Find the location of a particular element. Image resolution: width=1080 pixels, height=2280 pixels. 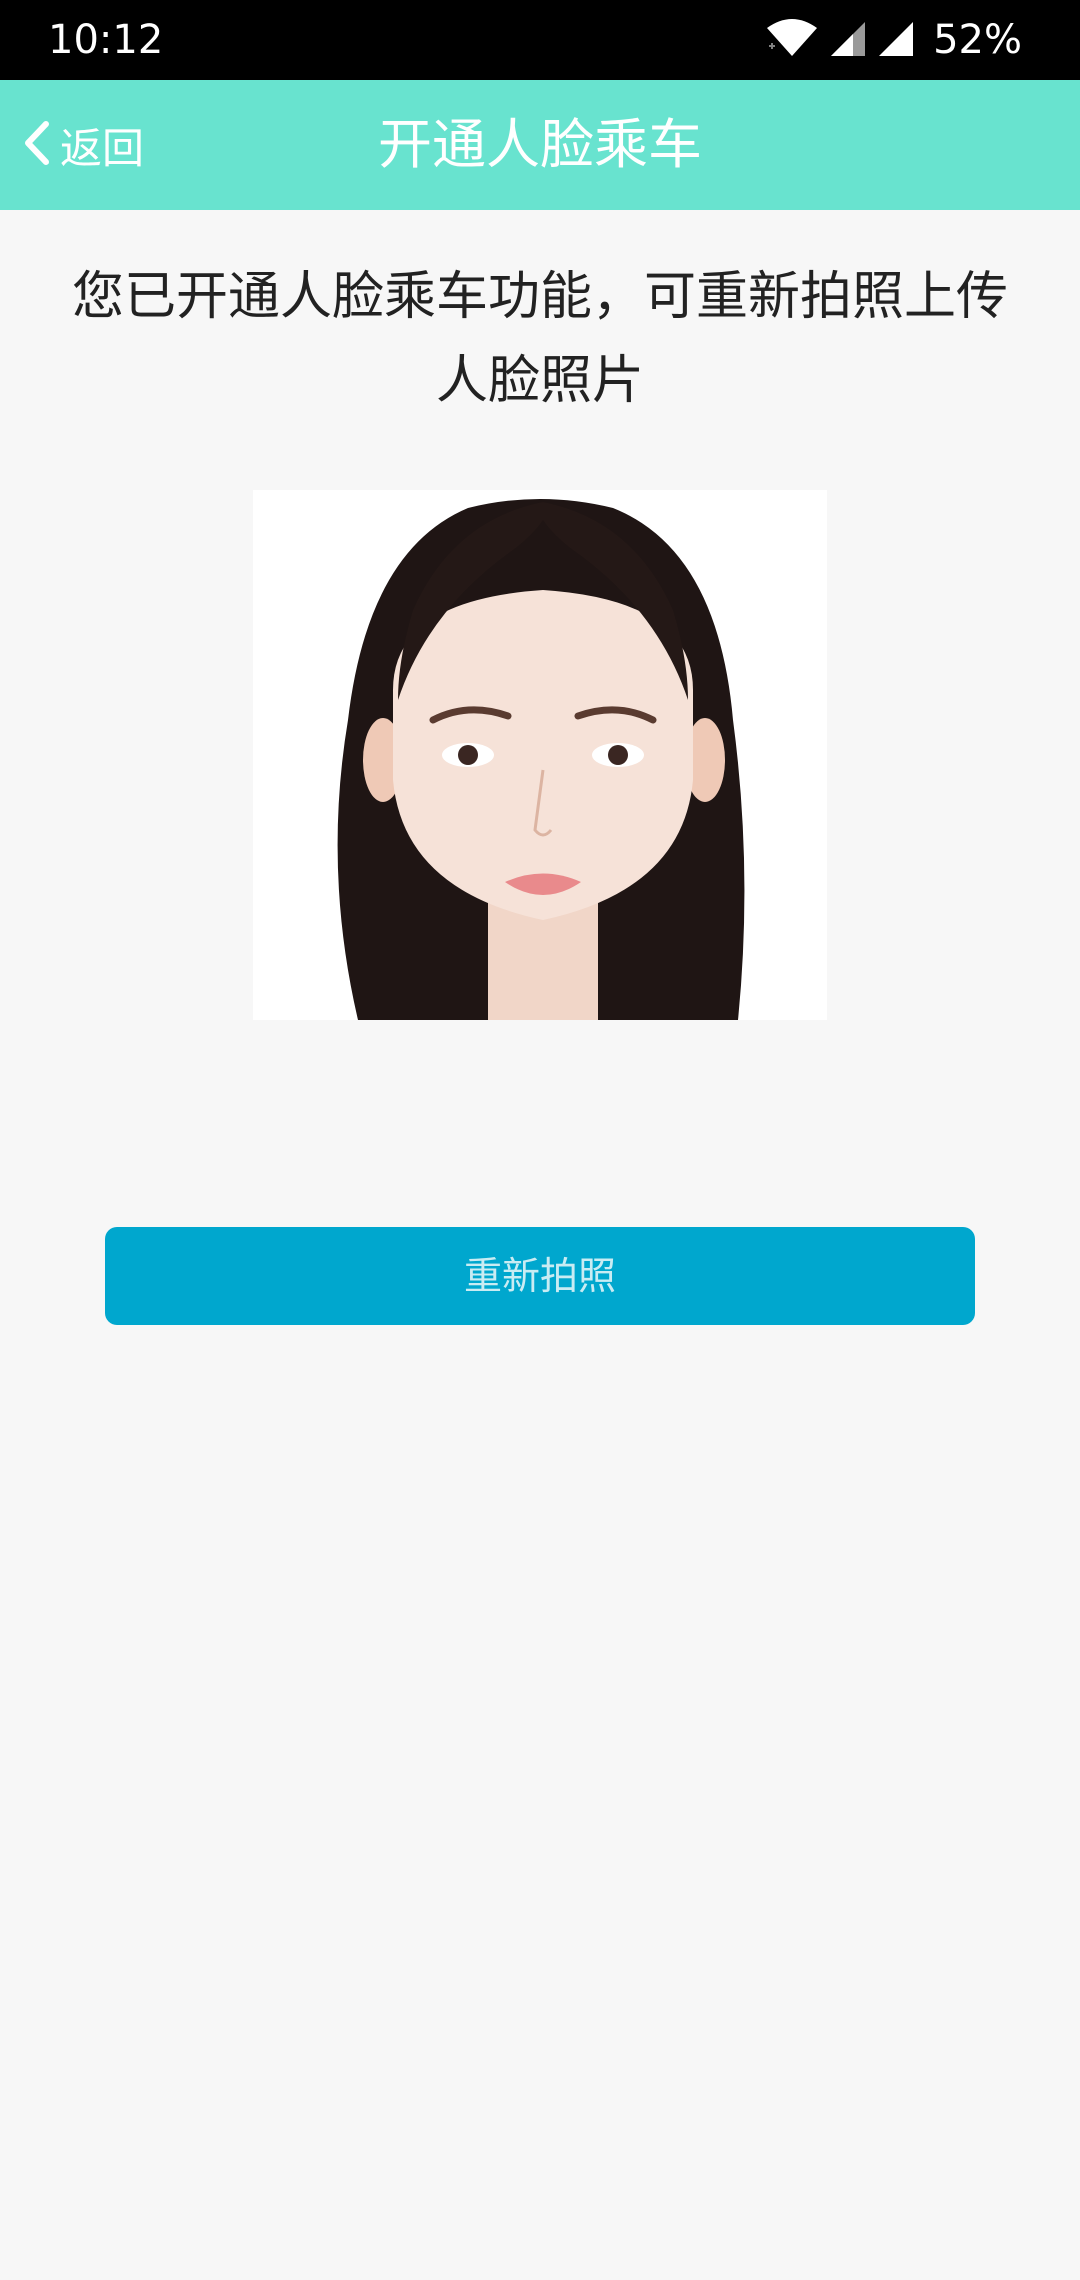

page-title: 开通人脸乘车 is located at coordinates (540, 144).